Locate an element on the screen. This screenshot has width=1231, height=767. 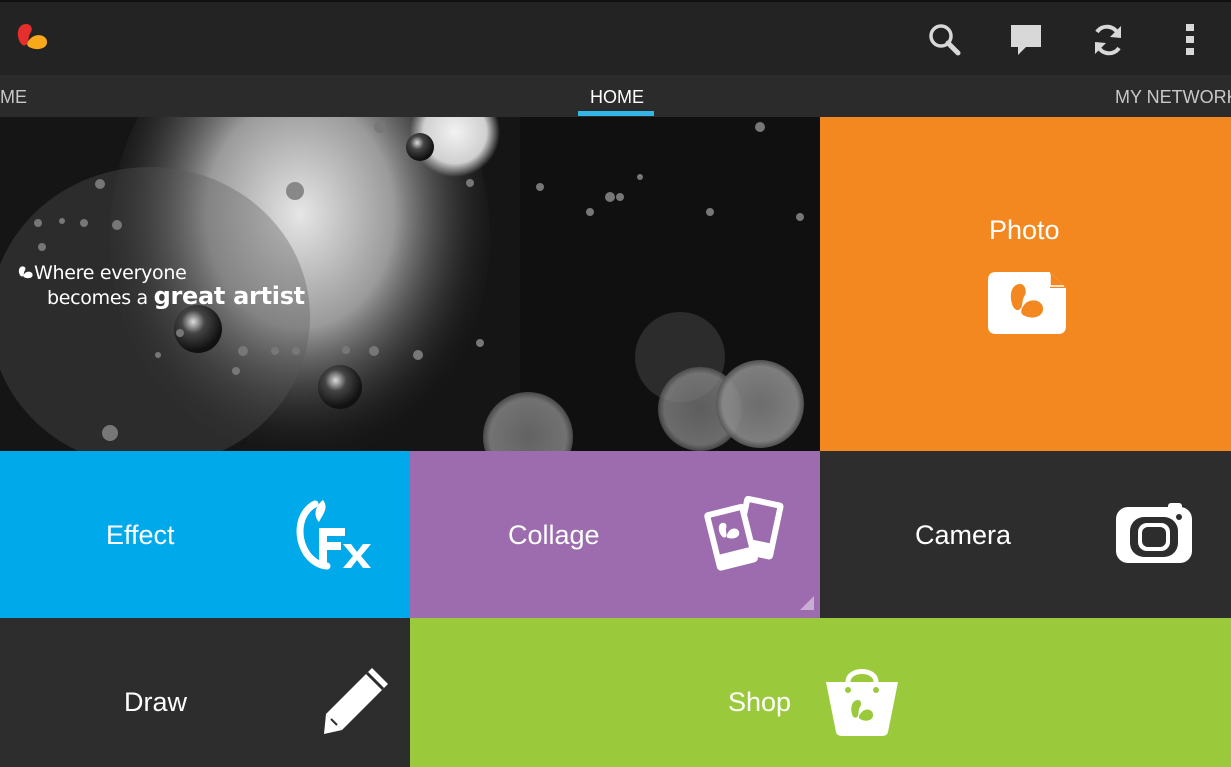
overflow-menu-icon is located at coordinates (1190, 40).